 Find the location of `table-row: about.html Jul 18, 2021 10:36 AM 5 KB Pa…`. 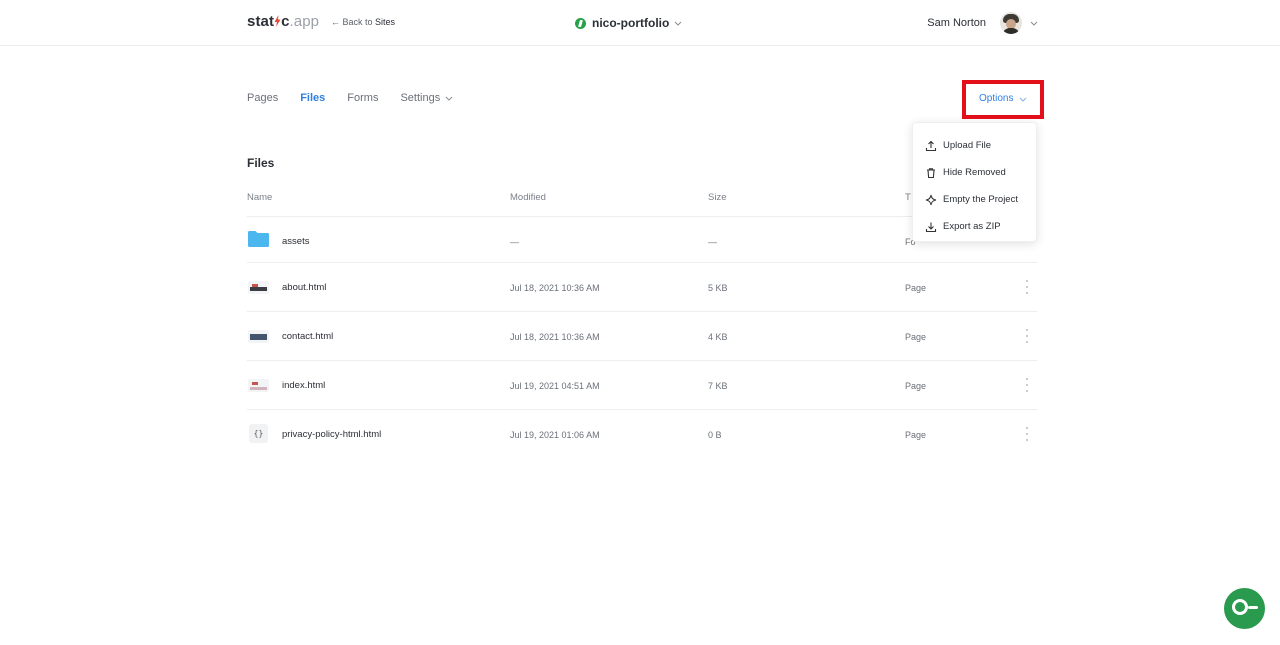

table-row: about.html Jul 18, 2021 10:36 AM 5 KB Pa… is located at coordinates (642, 286).